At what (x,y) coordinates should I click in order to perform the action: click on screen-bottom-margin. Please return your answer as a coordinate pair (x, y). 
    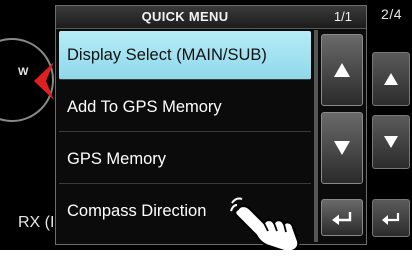
    Looking at the image, I should click on (206, 254).